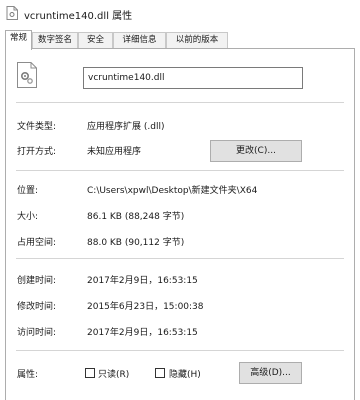 The width and height of the screenshot is (360, 400). What do you see at coordinates (28, 191) in the screenshot?
I see `location-label: 位置:` at bounding box center [28, 191].